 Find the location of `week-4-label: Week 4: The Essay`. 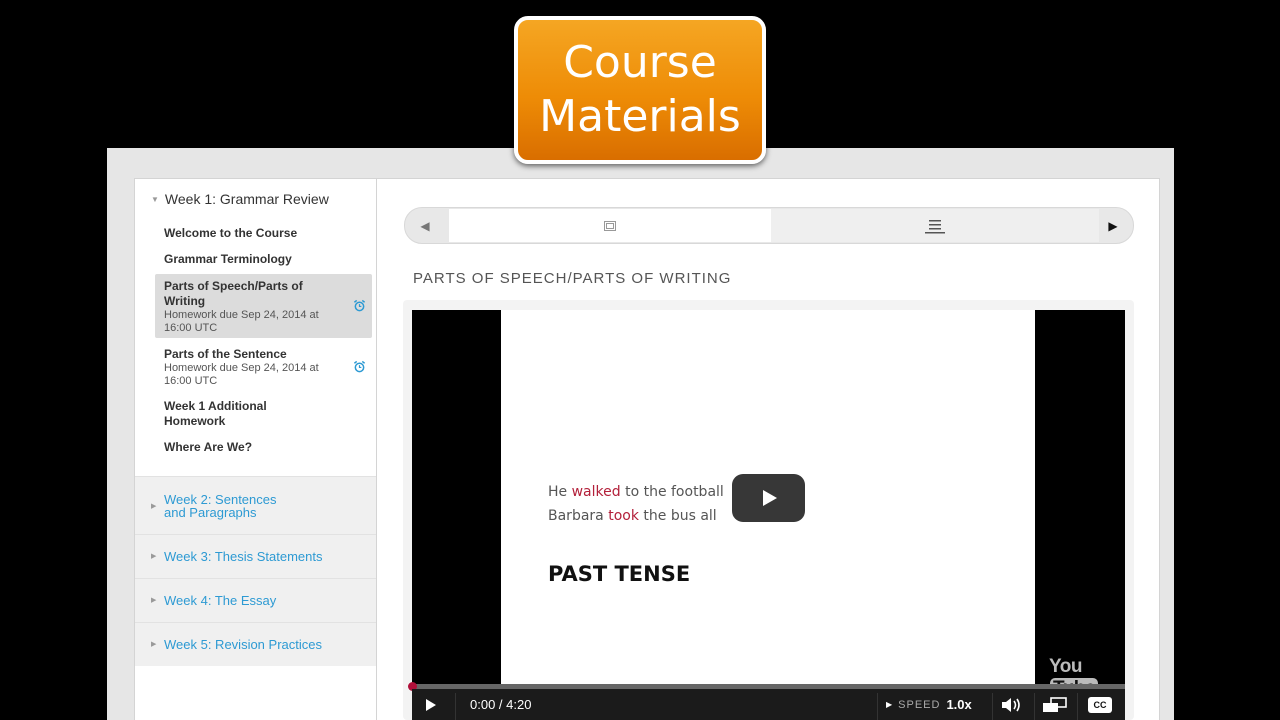

week-4-label: Week 4: The Essay is located at coordinates (220, 600).